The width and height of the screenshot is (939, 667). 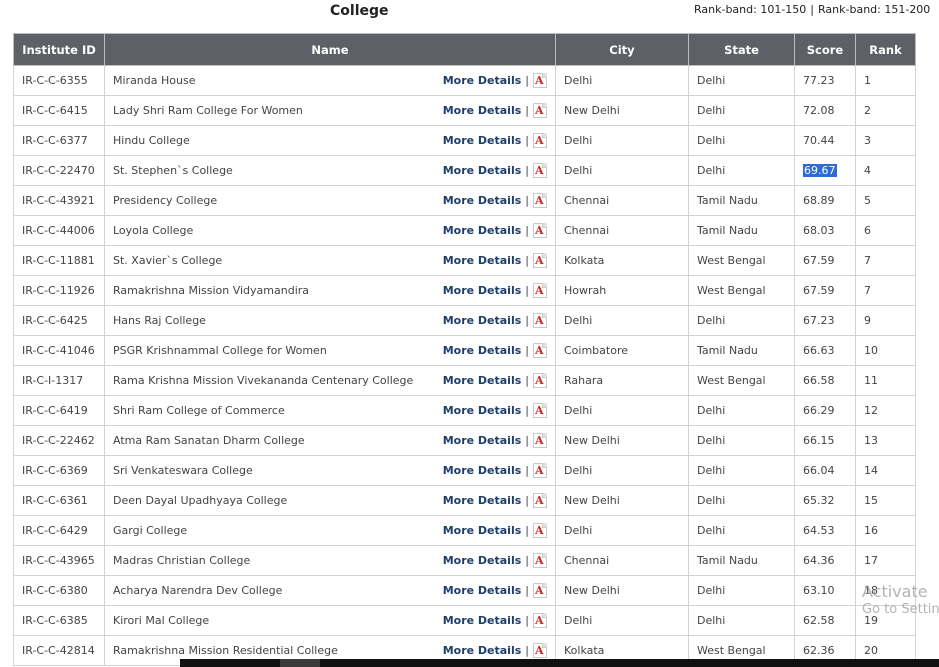 I want to click on city-cell: Delhi, so click(x=622, y=320).